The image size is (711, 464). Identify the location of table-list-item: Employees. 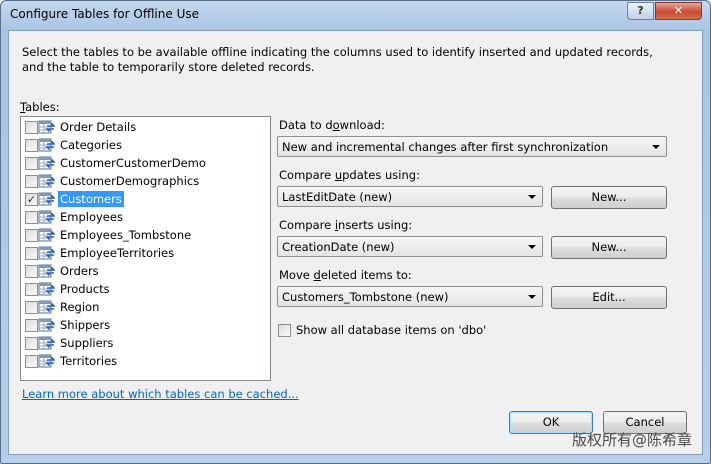
(145, 217).